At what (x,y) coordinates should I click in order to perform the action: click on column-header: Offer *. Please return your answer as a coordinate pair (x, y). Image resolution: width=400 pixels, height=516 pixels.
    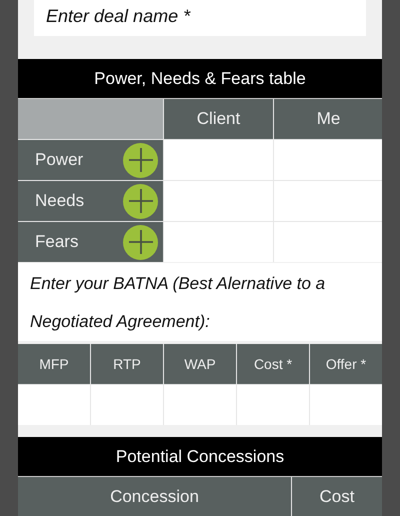
    Looking at the image, I should click on (346, 364).